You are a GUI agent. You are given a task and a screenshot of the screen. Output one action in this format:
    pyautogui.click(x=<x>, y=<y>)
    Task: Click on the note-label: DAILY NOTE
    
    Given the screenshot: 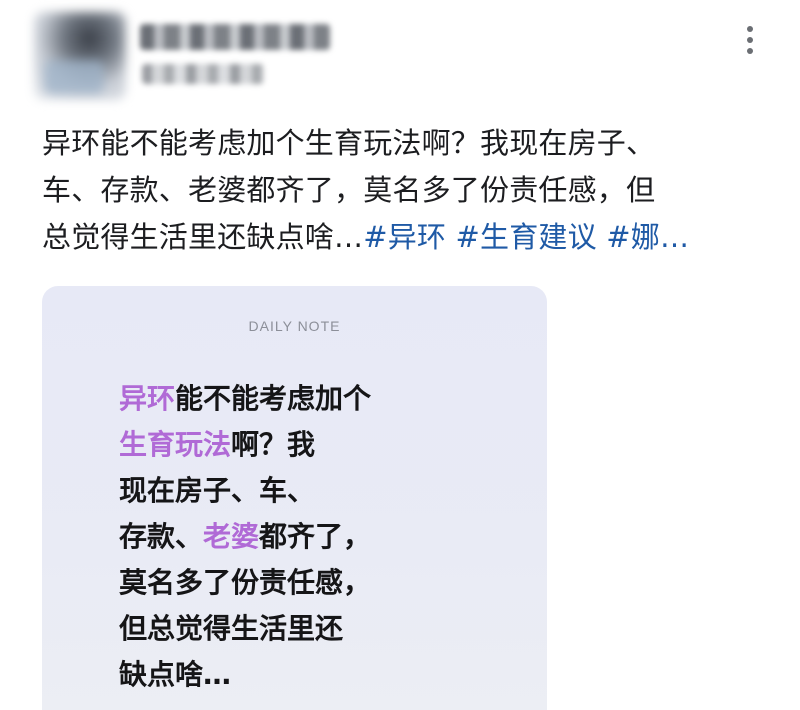 What is the action you would take?
    pyautogui.click(x=294, y=326)
    